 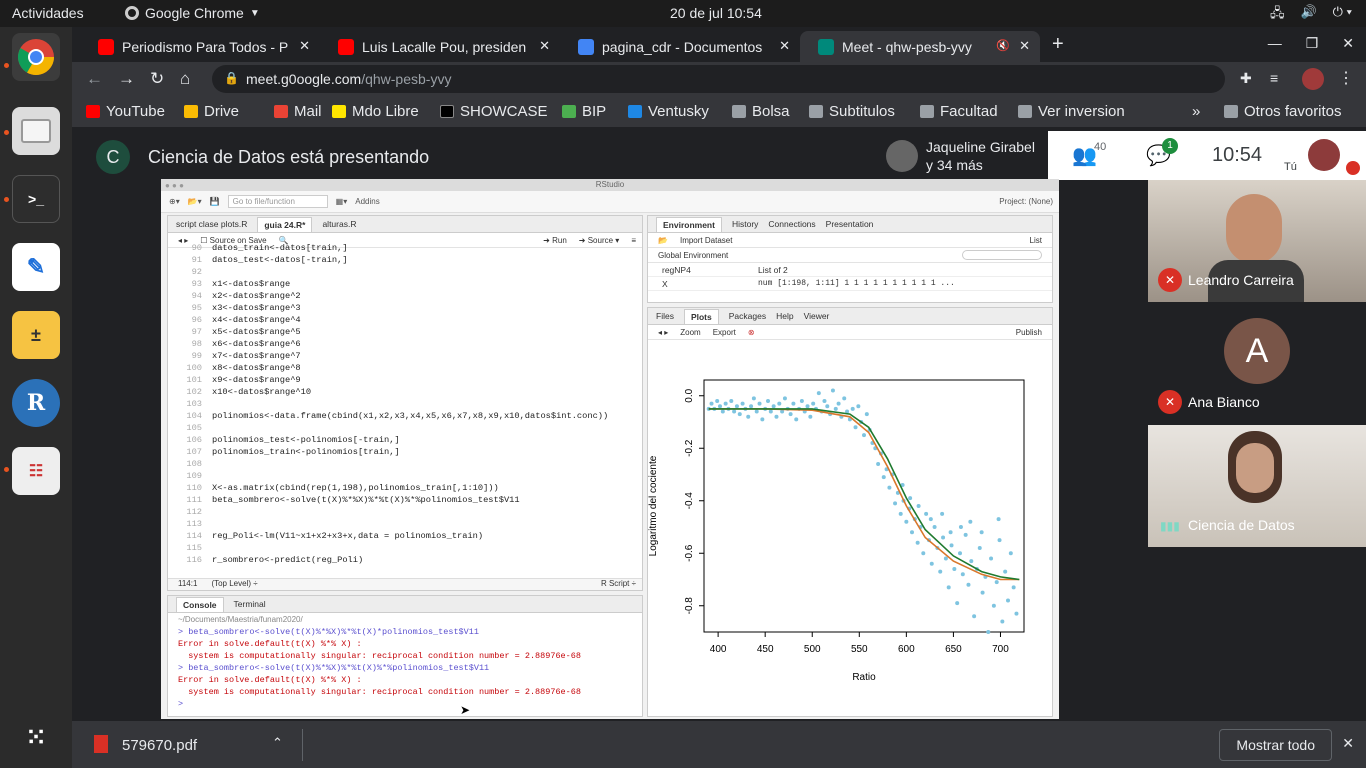 What do you see at coordinates (277, 201) in the screenshot?
I see `goto-file-input: Go to file/function` at bounding box center [277, 201].